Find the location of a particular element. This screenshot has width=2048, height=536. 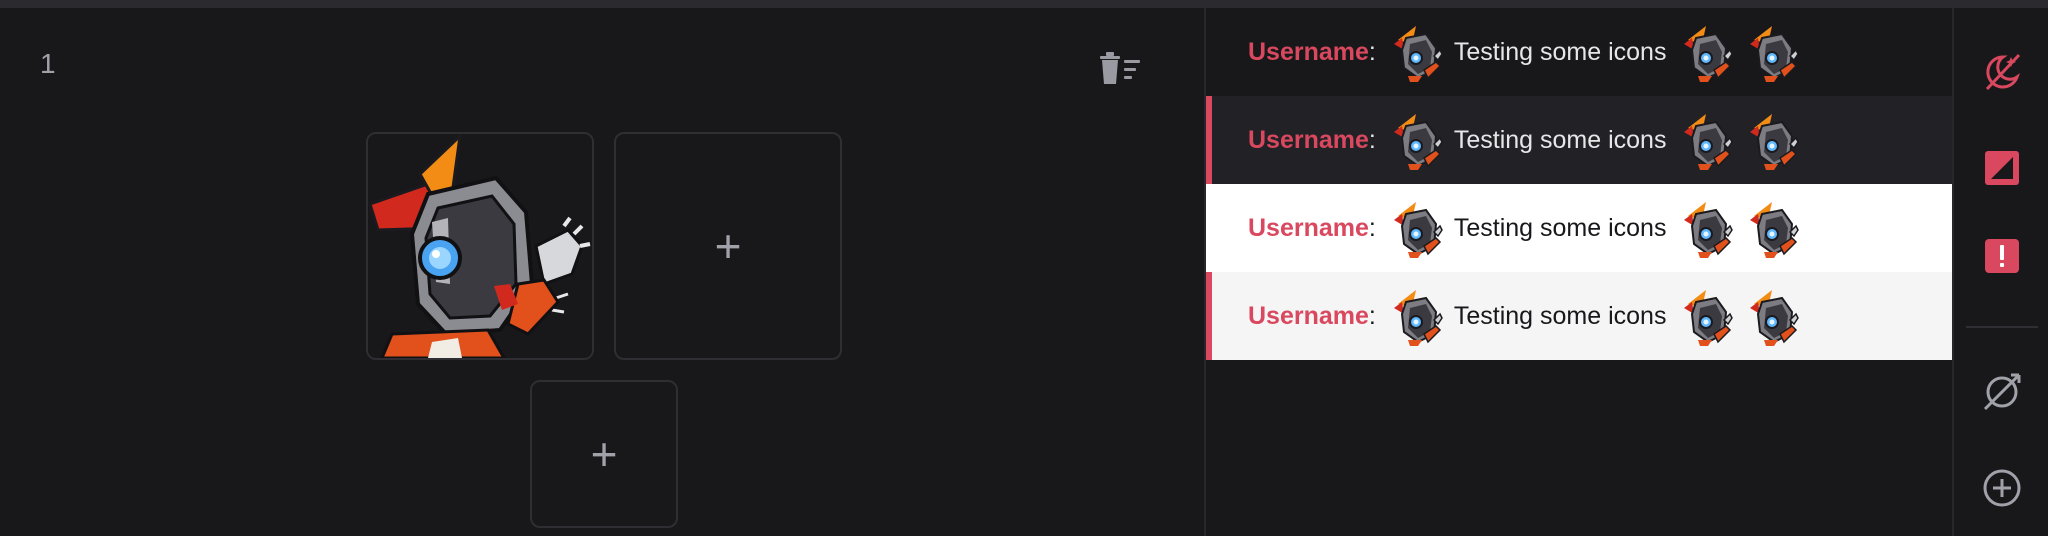

chat-preview-row-dark-highlighted: Username : Testing some icons is located at coordinates (1579, 140).